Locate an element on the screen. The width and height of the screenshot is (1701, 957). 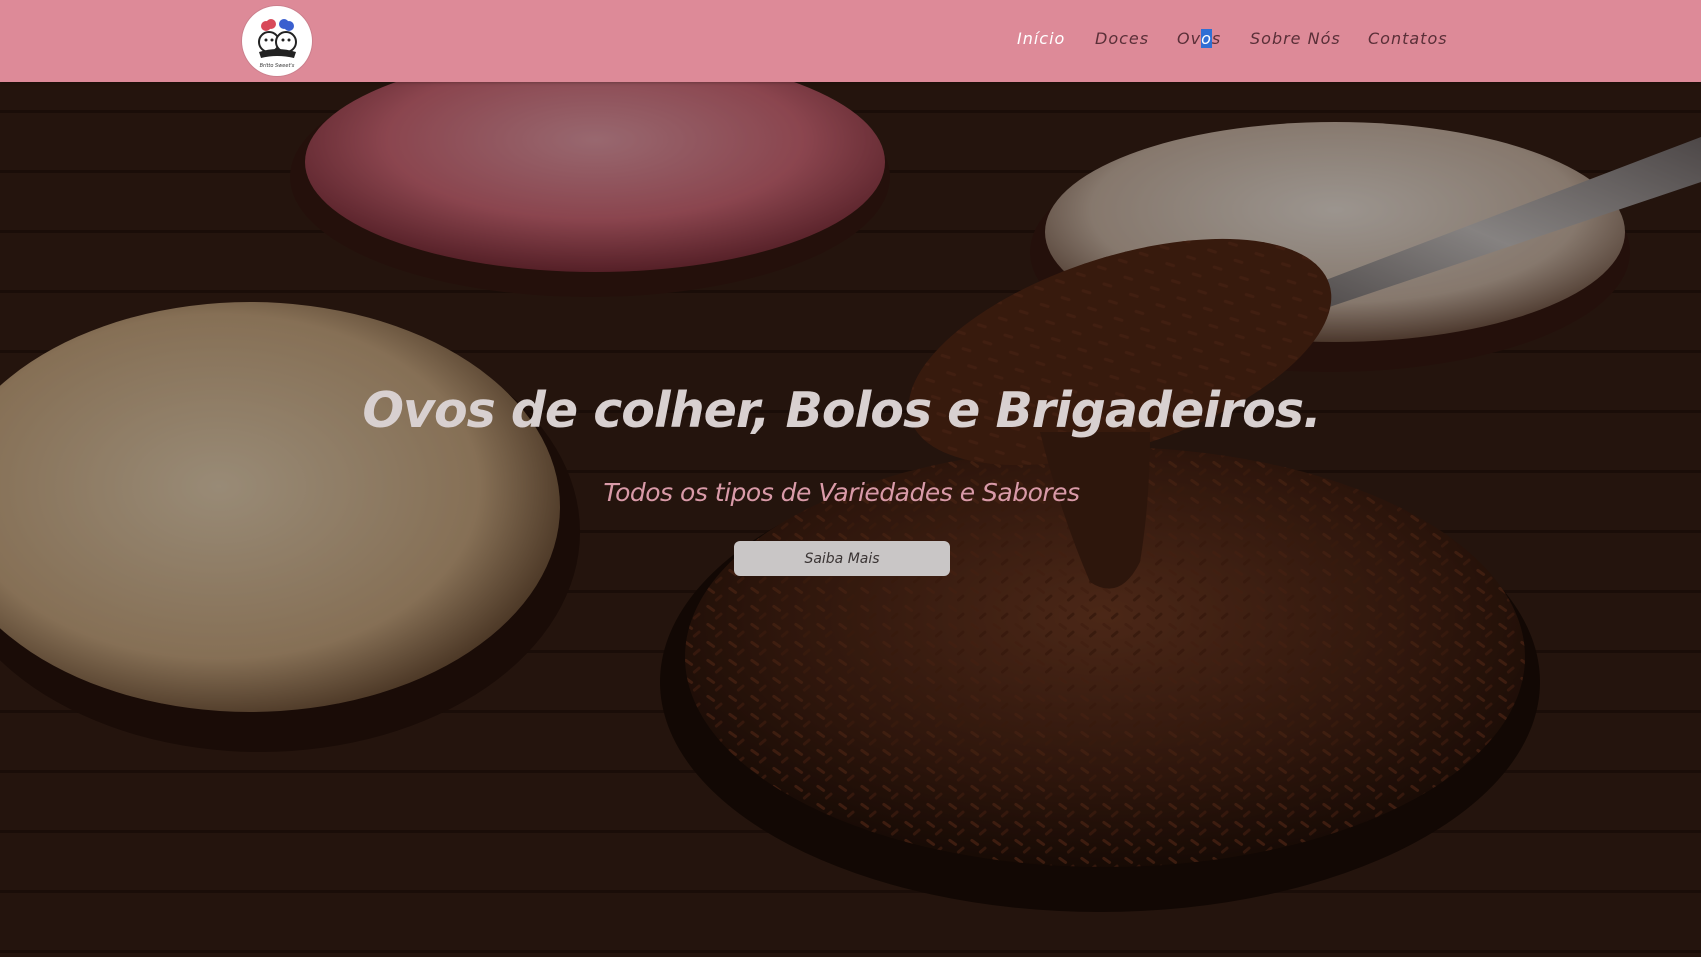
nav-link-contatos: Contatos is located at coordinates (1408, 38).